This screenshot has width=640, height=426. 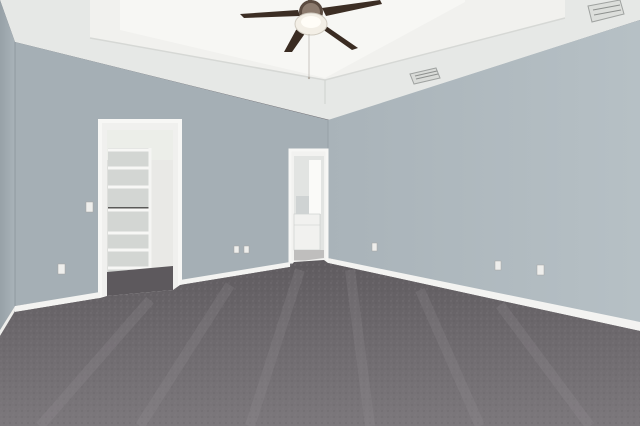 I want to click on light-switch, so click(x=89, y=207).